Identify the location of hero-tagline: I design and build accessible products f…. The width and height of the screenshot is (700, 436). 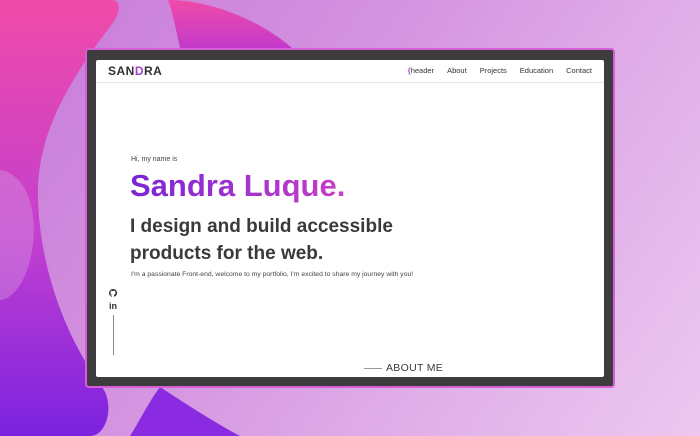
(261, 240).